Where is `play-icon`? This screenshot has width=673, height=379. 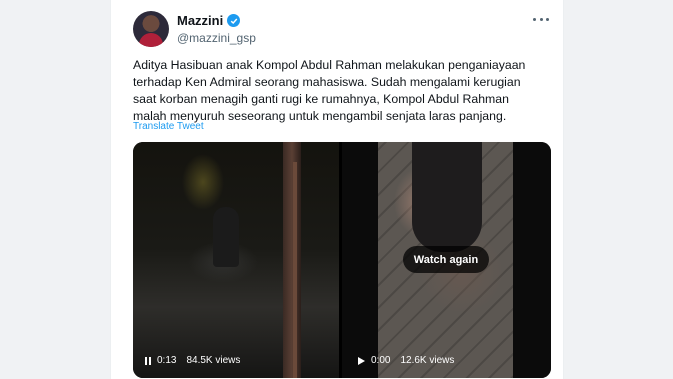
play-icon is located at coordinates (361, 360).